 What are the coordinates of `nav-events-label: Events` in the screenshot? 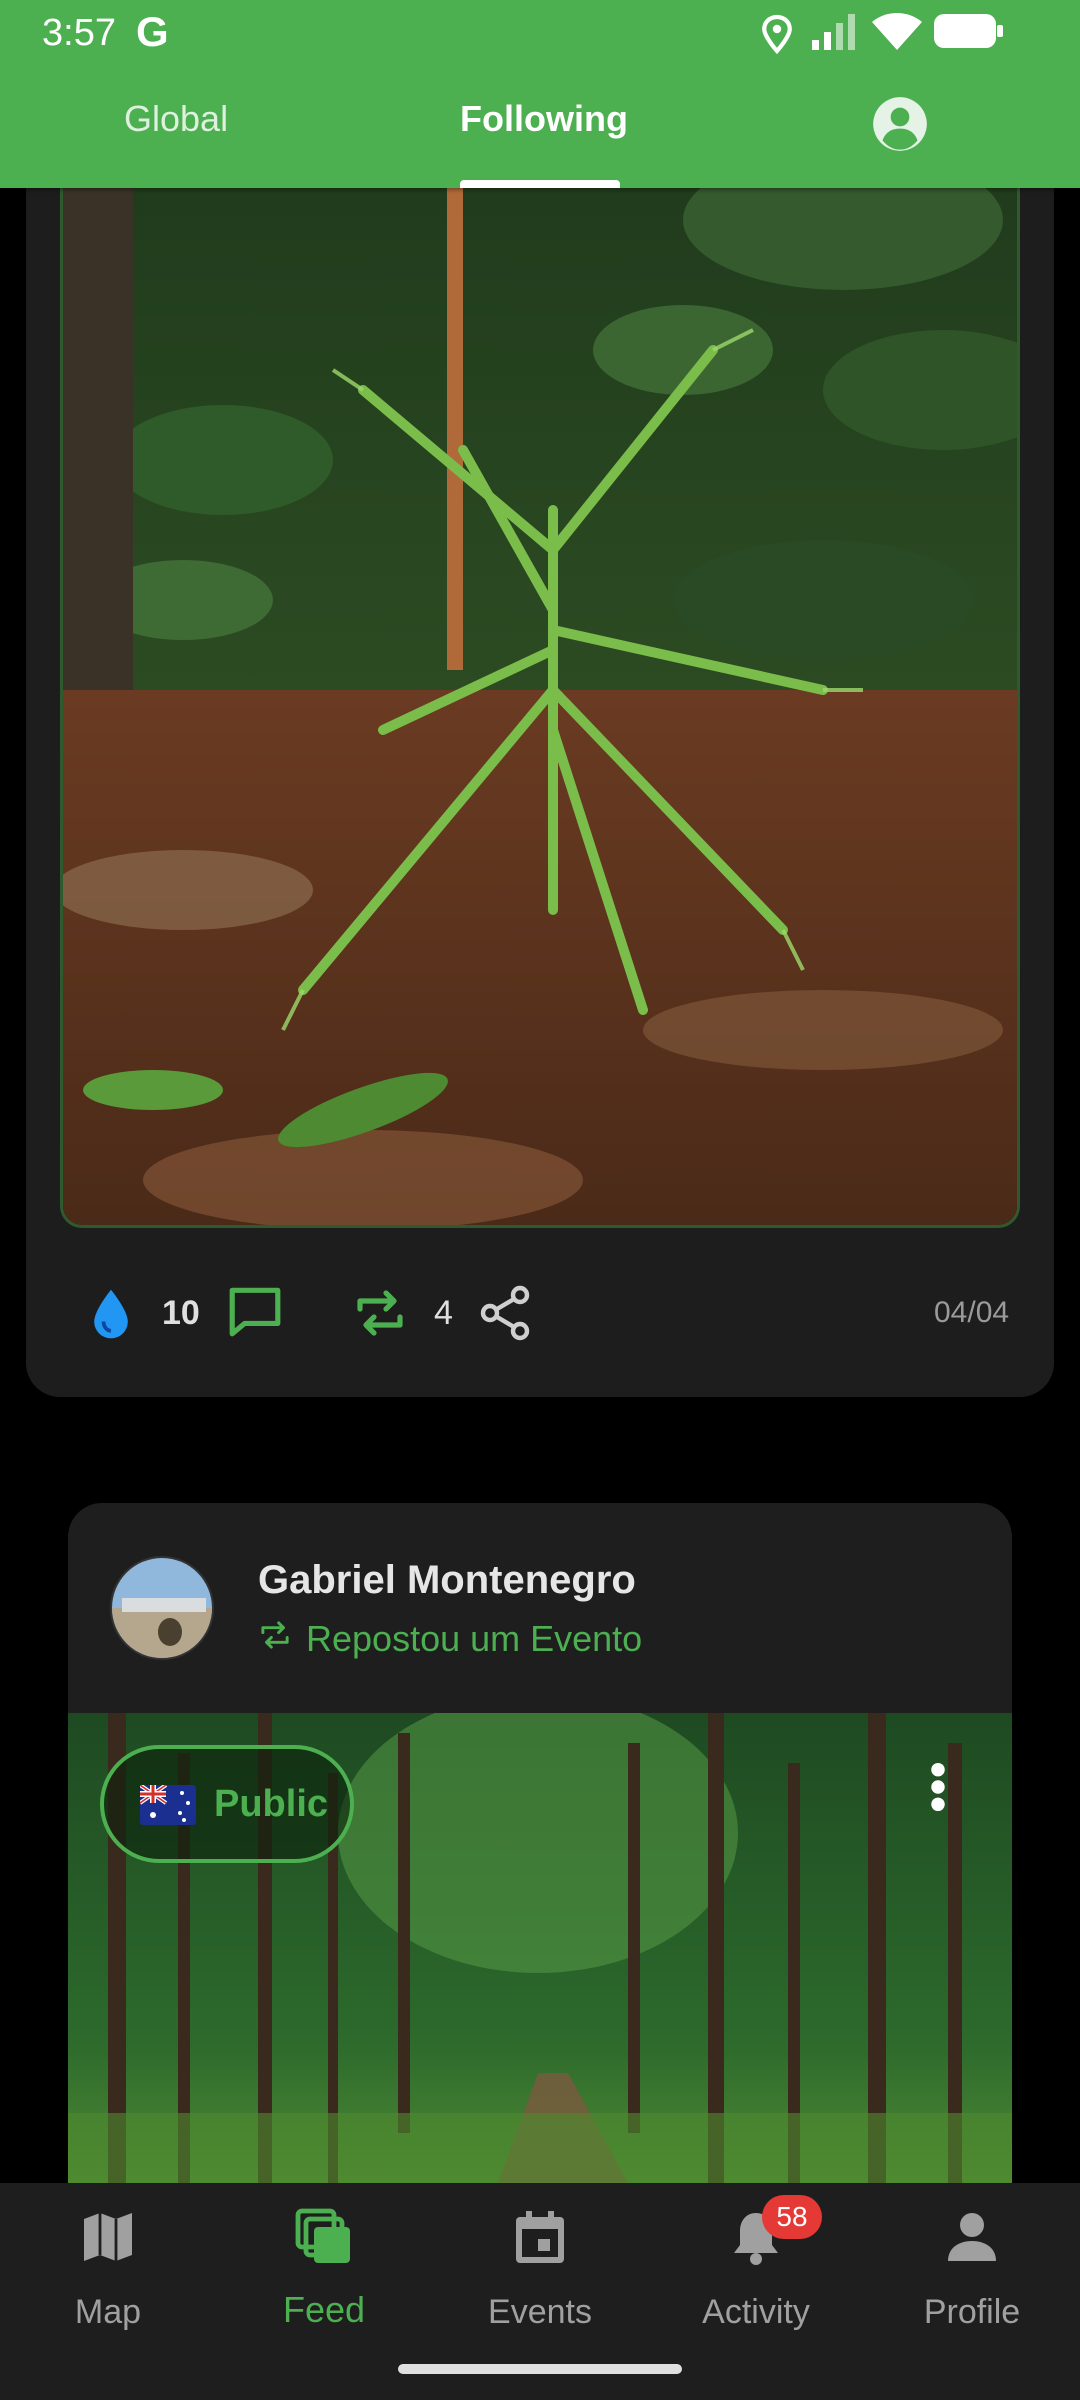 It's located at (540, 2312).